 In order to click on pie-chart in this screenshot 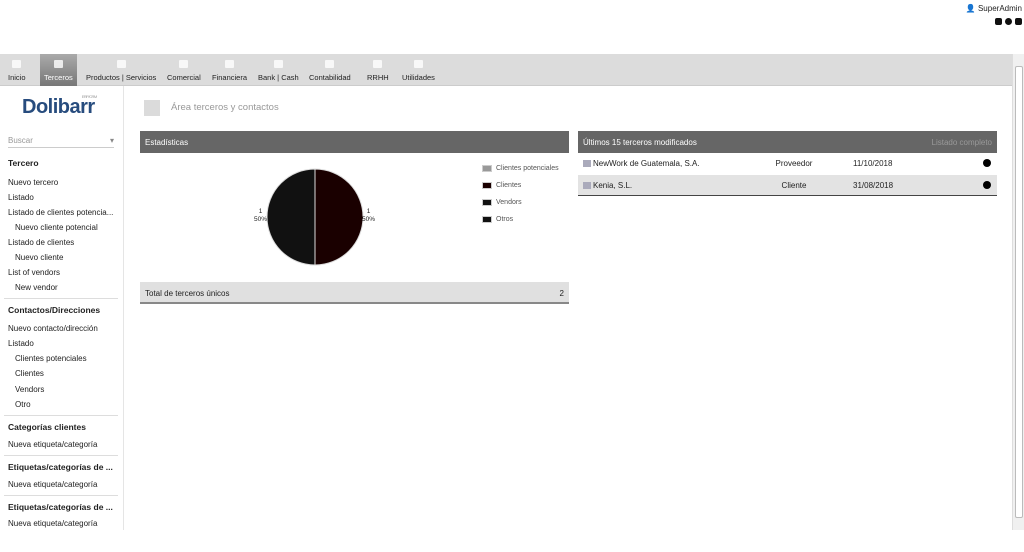, I will do `click(315, 217)`.